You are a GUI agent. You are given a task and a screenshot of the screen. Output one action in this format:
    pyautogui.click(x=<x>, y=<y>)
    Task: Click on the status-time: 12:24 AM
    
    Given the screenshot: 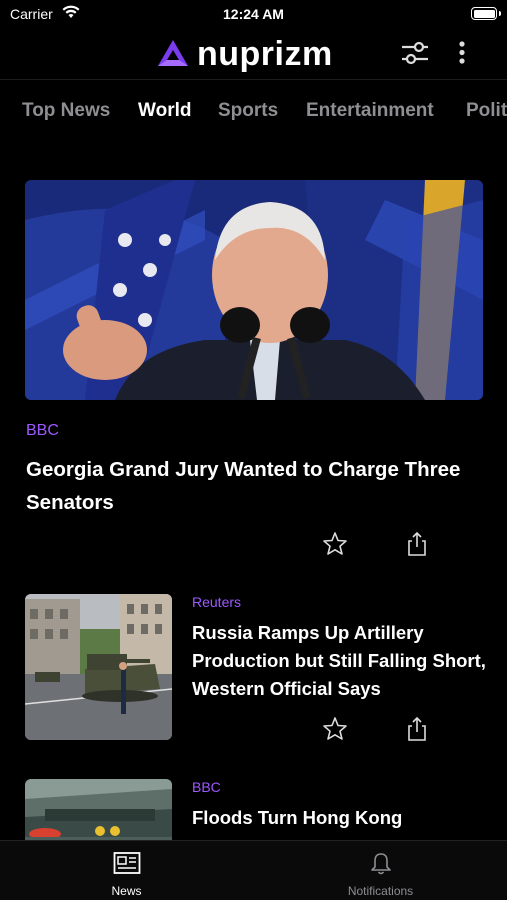 What is the action you would take?
    pyautogui.click(x=253, y=14)
    